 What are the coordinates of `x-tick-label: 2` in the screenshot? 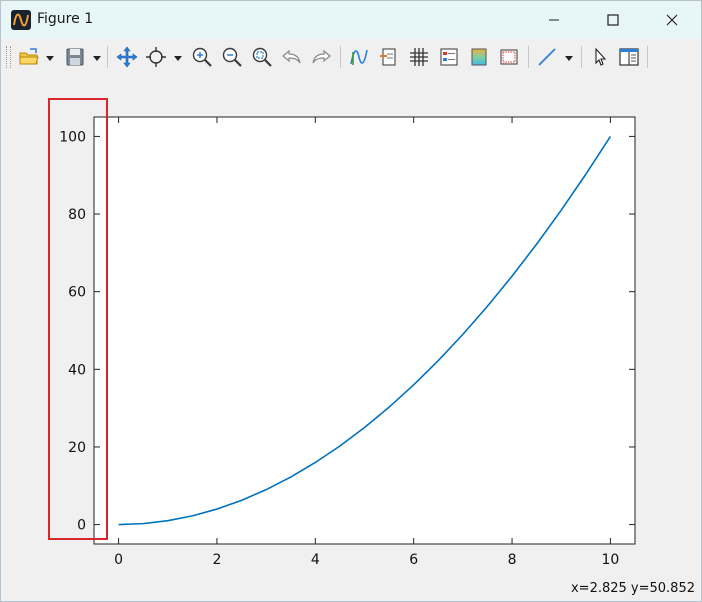 It's located at (216, 560).